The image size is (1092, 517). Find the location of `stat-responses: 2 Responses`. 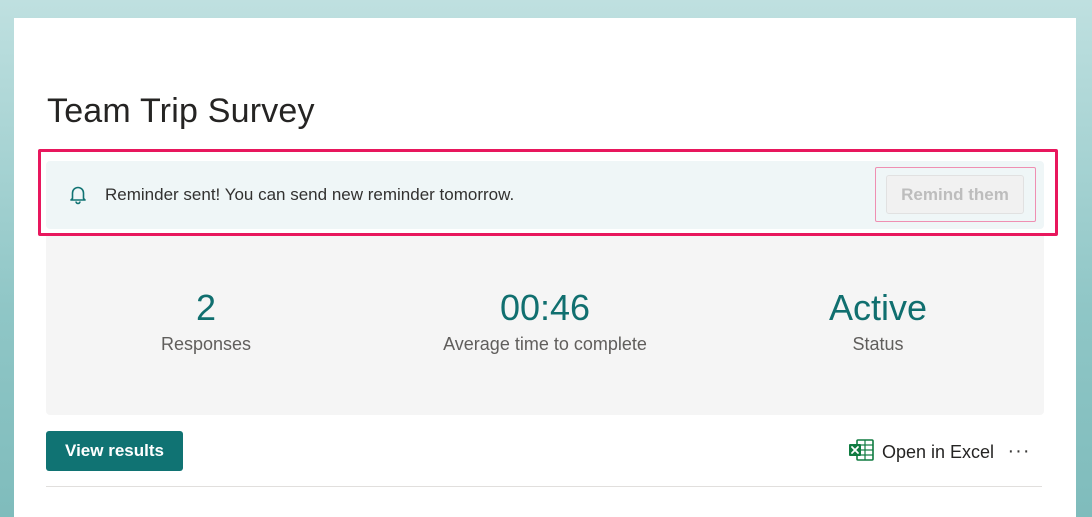

stat-responses: 2 Responses is located at coordinates (206, 321).